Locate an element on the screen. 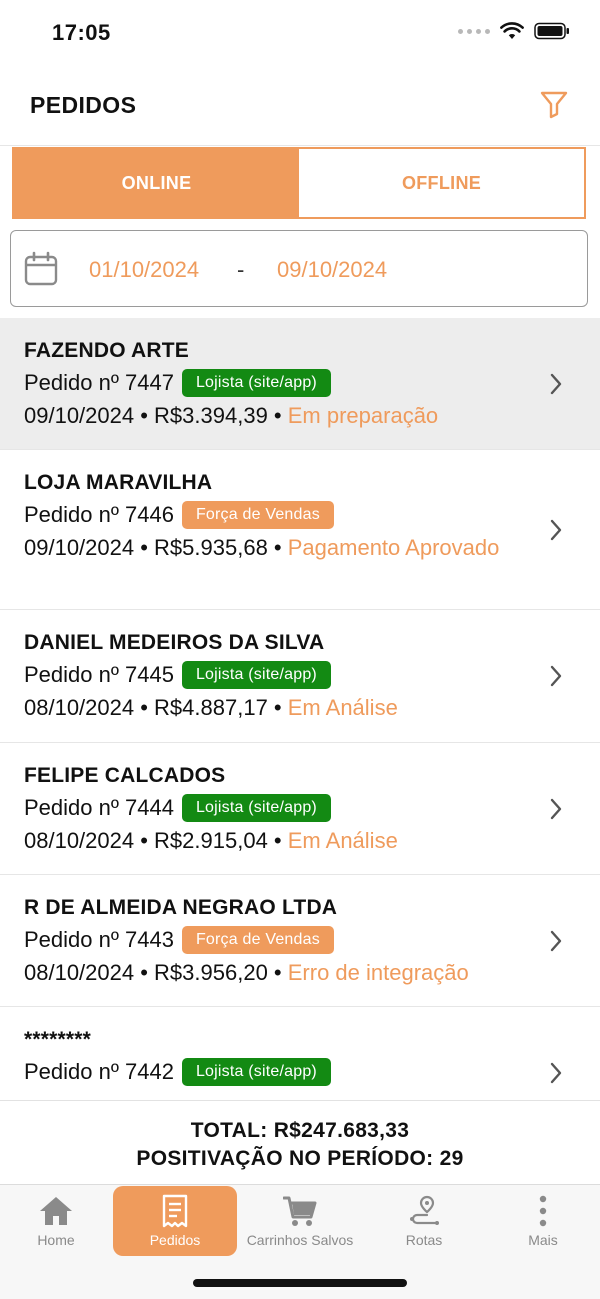 The image size is (600, 1299). order-client: LOJA MARAVILHA is located at coordinates (118, 482).